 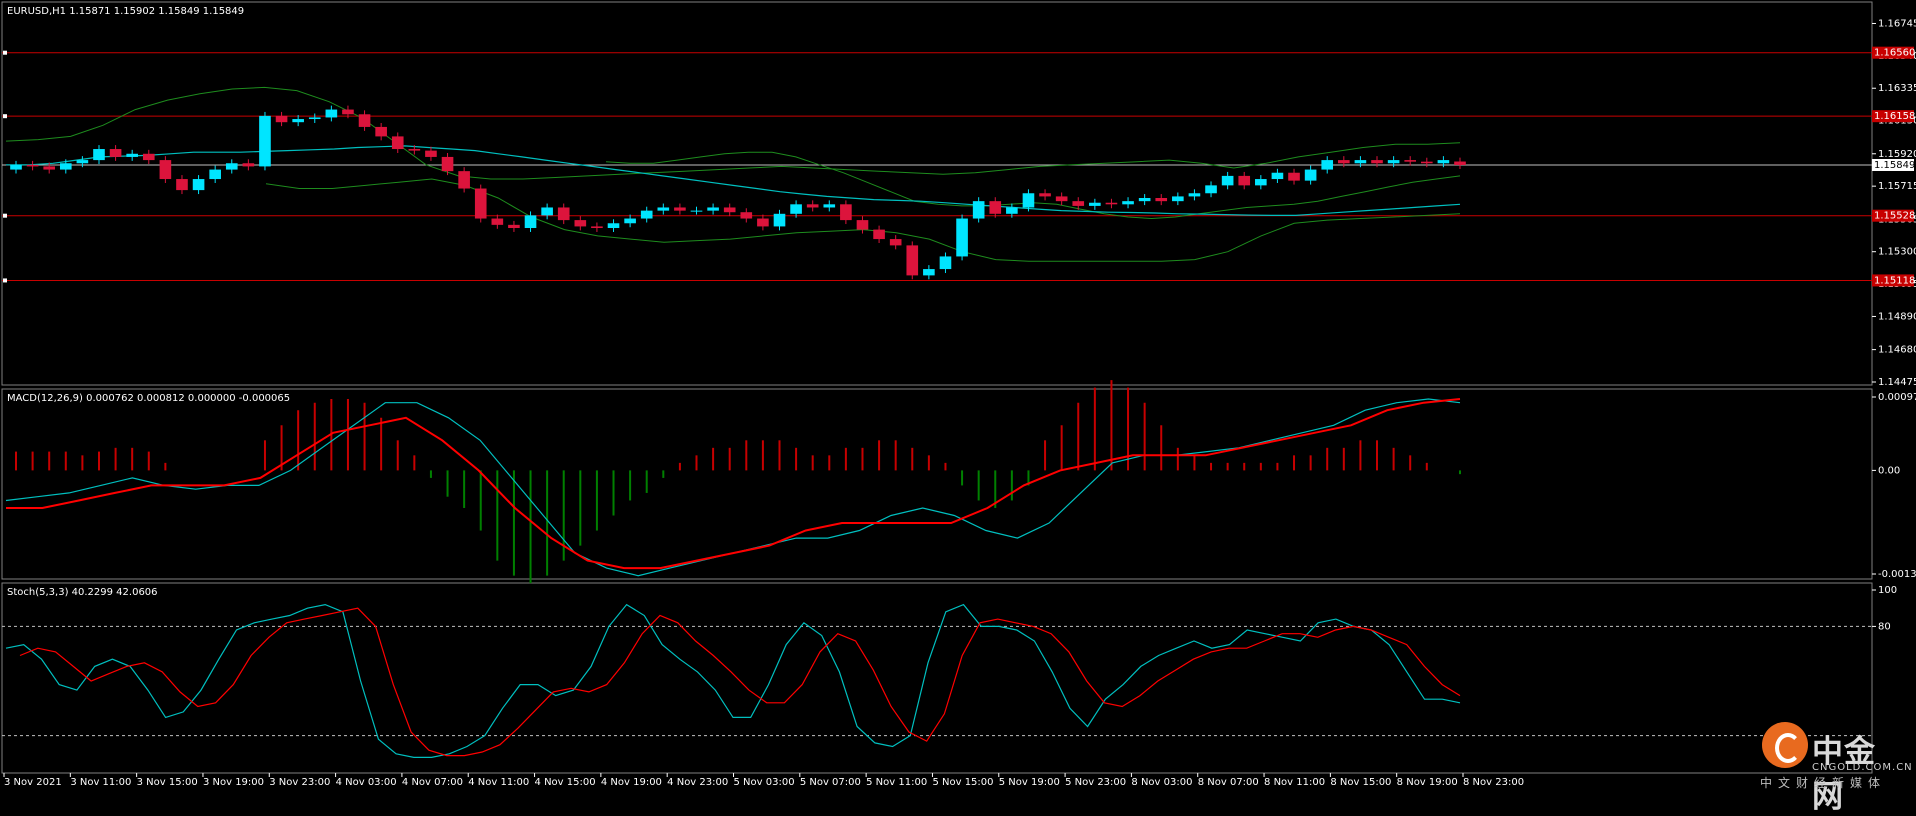 What do you see at coordinates (432, 782) in the screenshot?
I see `x-axis-tick-label: 4 Nov 07:00` at bounding box center [432, 782].